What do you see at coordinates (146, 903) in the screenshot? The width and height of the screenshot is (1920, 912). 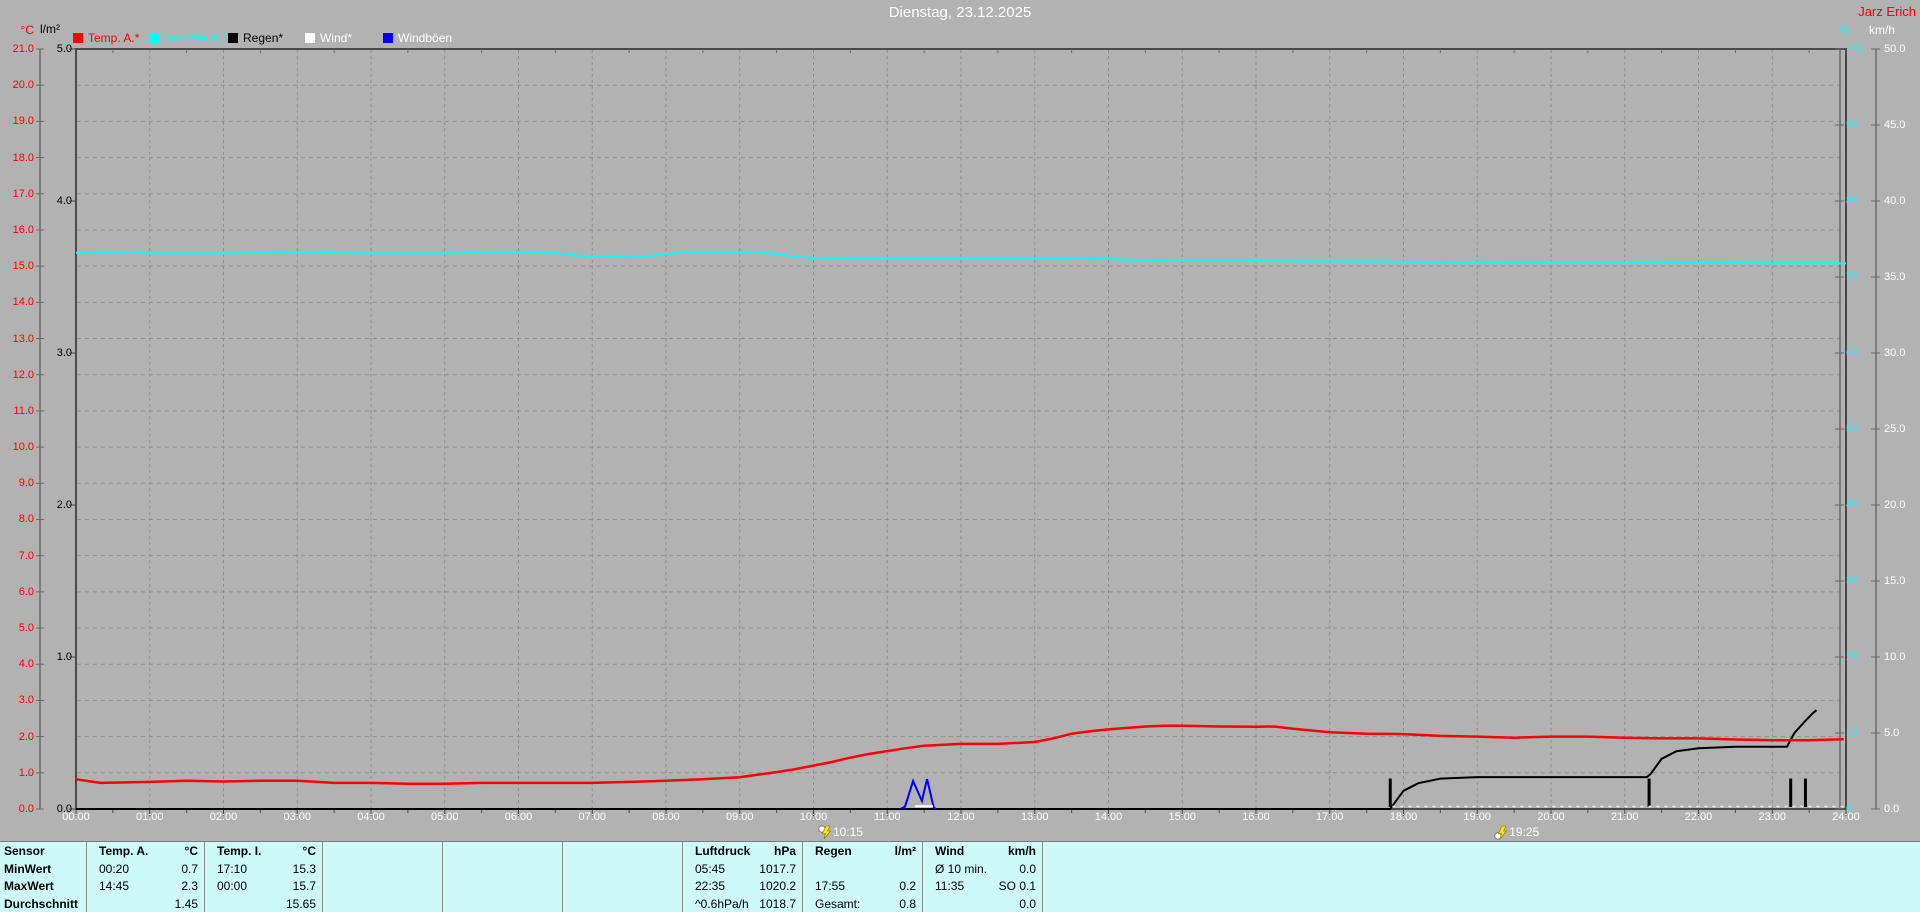 I see `table-cell: 1.45` at bounding box center [146, 903].